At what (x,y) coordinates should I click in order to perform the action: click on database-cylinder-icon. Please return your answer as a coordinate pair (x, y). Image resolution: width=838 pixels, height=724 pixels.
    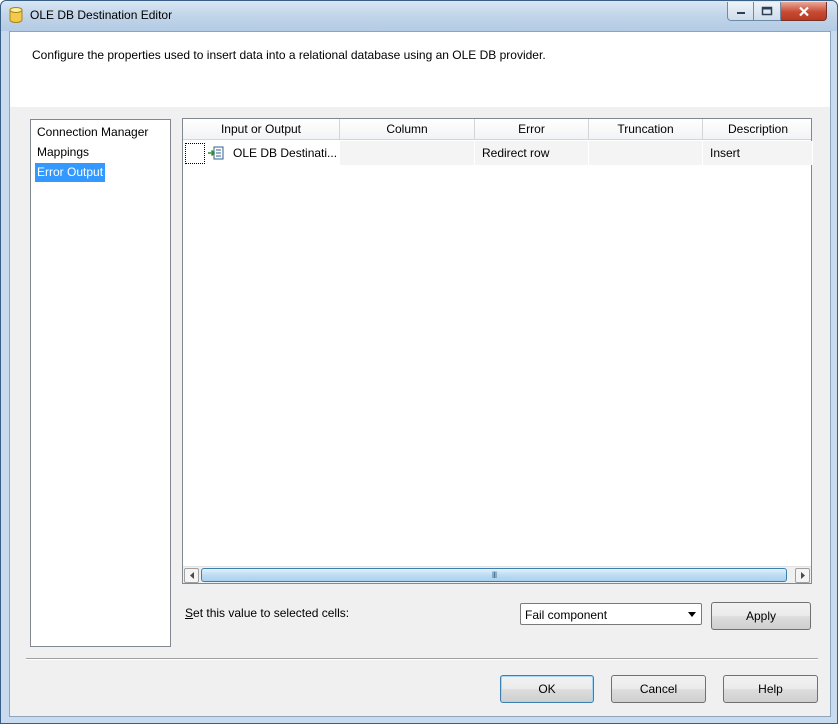
    Looking at the image, I should click on (16, 15).